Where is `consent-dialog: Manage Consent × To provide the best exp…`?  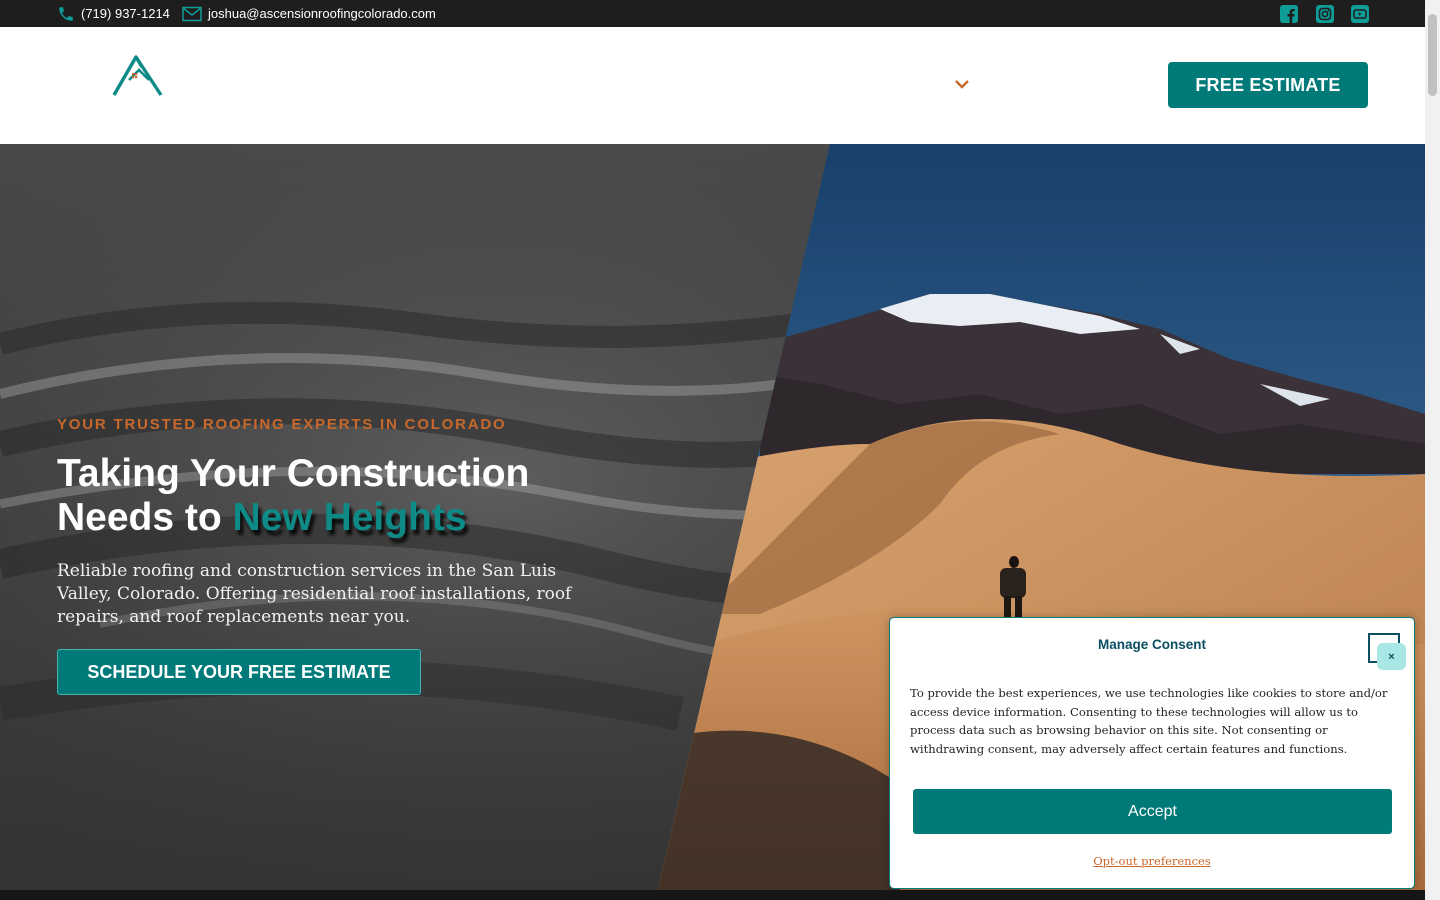 consent-dialog: Manage Consent × To provide the best exp… is located at coordinates (1152, 753).